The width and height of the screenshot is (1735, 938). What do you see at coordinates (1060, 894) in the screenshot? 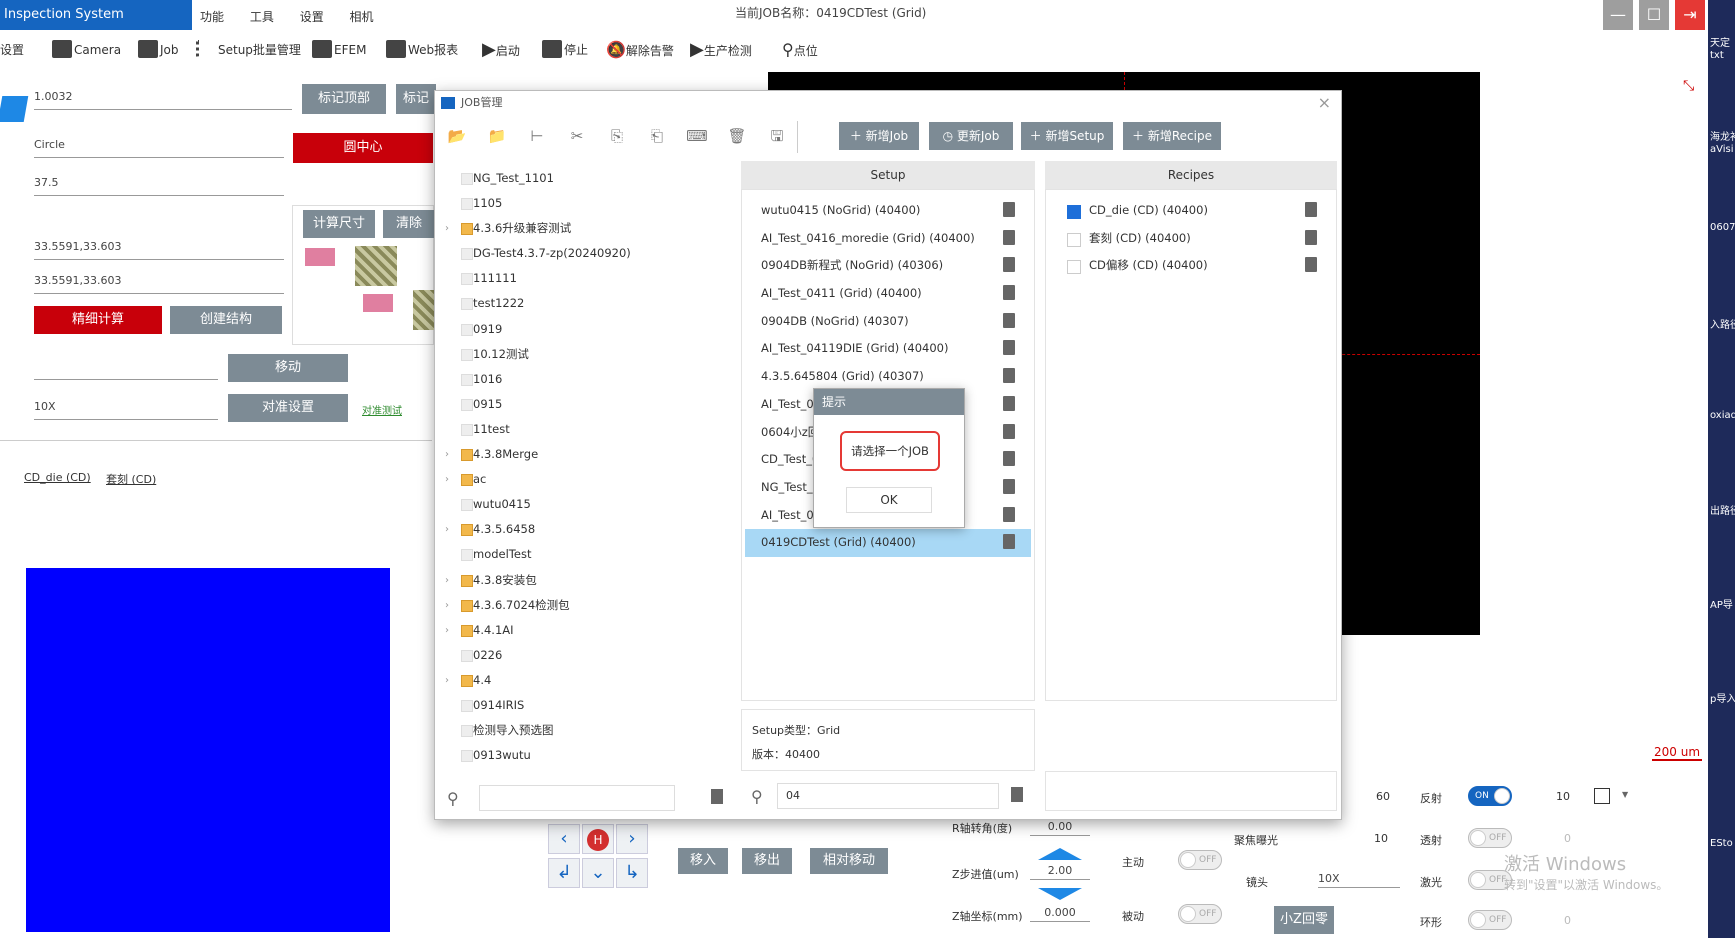
I see `z-down-icon` at bounding box center [1060, 894].